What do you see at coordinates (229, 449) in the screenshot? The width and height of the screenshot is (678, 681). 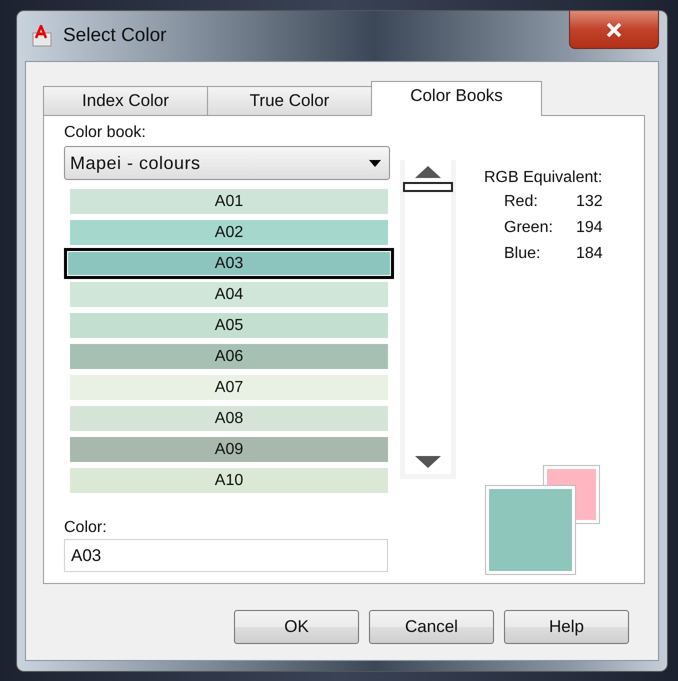 I see `color-swatch: A09` at bounding box center [229, 449].